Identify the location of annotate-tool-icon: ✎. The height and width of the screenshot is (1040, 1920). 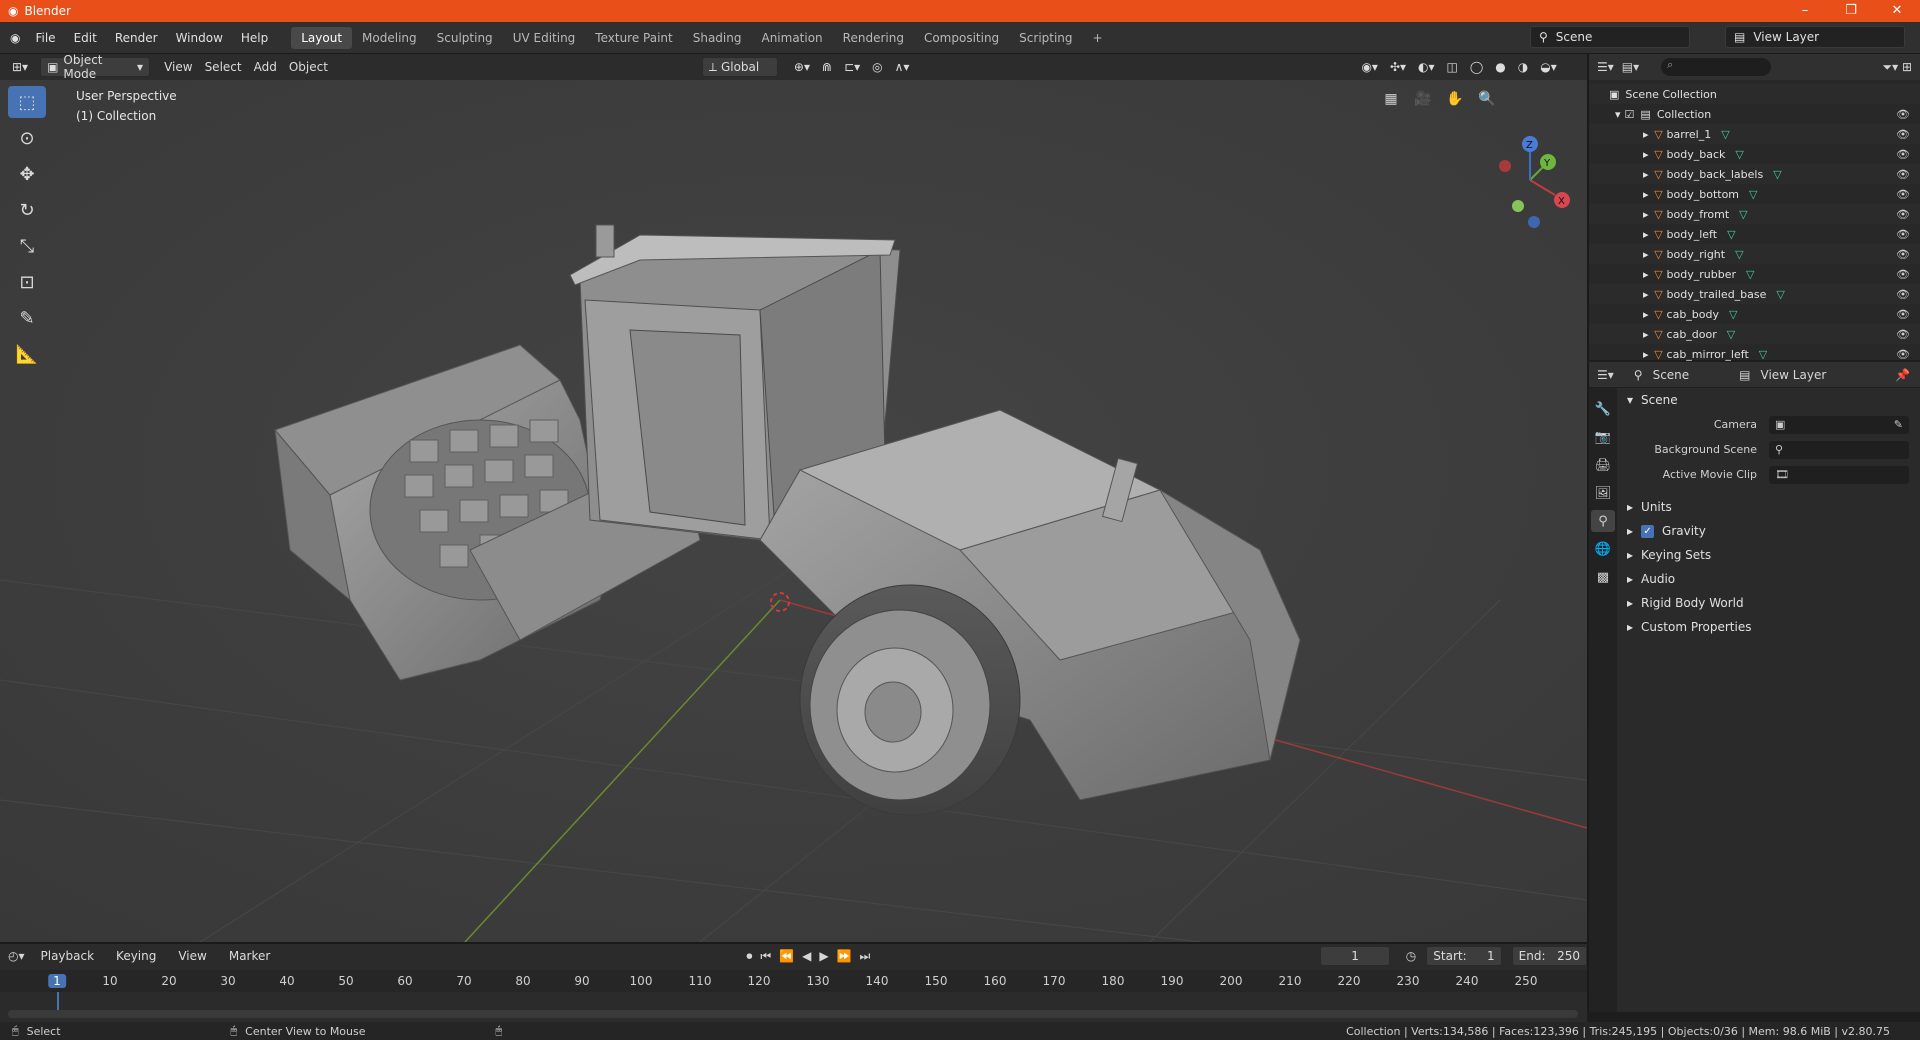
(27, 318).